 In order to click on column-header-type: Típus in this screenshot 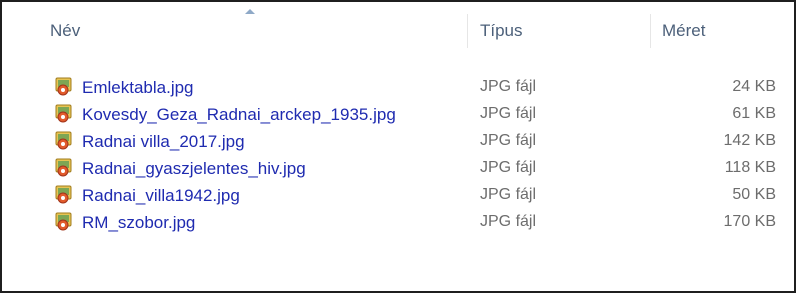, I will do `click(501, 31)`.